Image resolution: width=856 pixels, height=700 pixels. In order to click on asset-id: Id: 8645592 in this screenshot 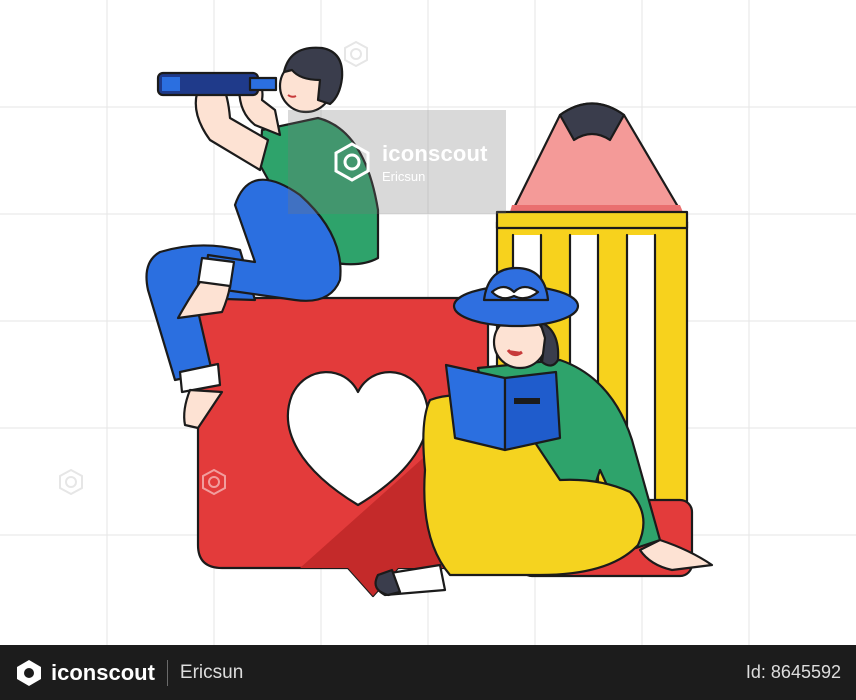, I will do `click(793, 672)`.